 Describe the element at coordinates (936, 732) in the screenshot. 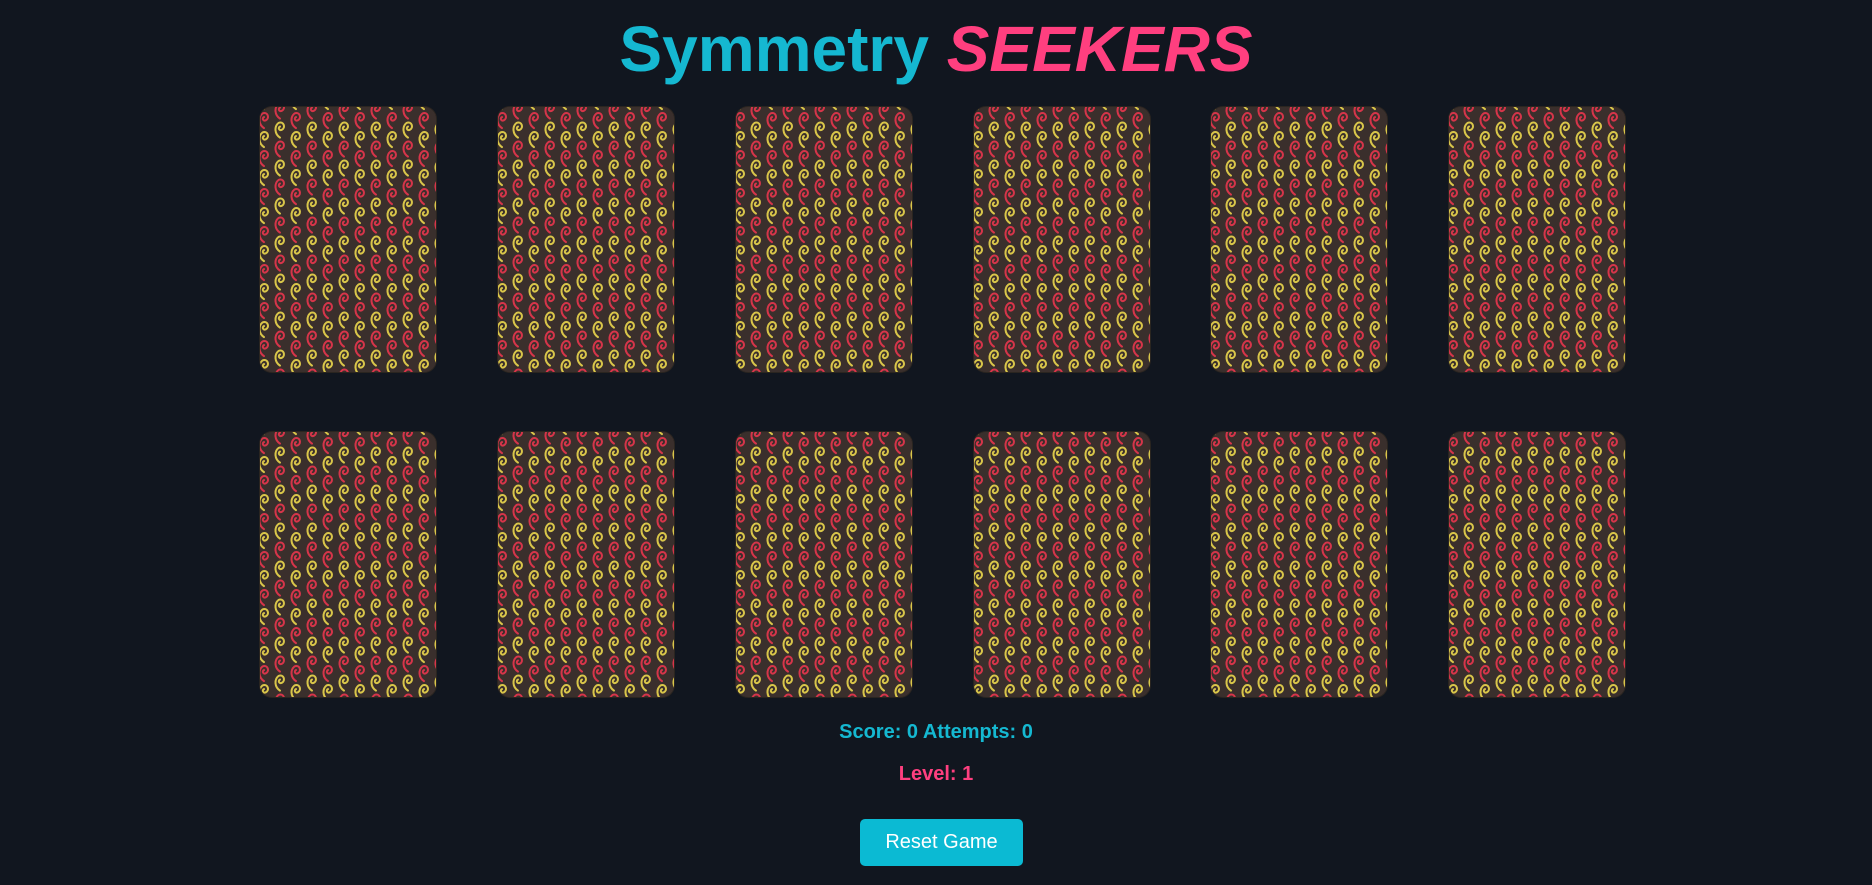

I see `score-attempts-display: Score: 0 Attempts: 0` at that location.